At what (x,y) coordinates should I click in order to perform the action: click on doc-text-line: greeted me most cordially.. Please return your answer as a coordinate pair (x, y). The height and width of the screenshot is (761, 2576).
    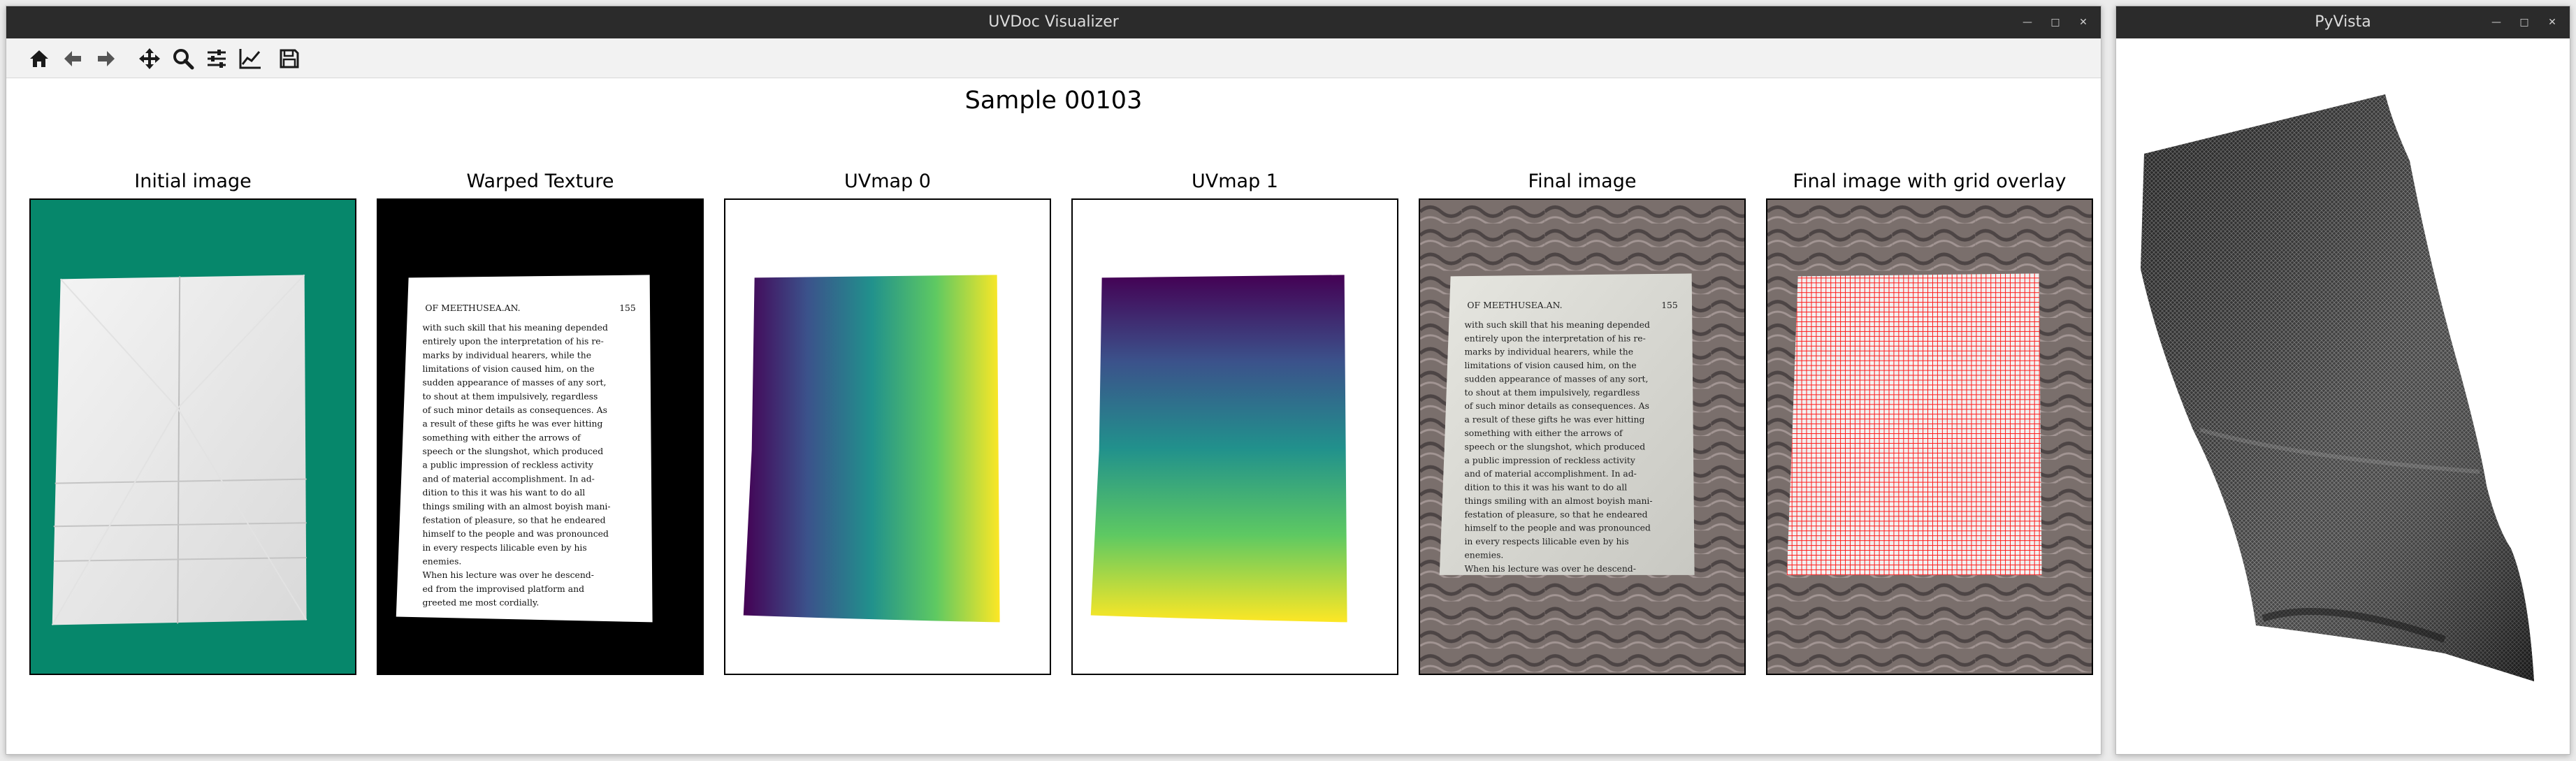
    Looking at the image, I should click on (481, 602).